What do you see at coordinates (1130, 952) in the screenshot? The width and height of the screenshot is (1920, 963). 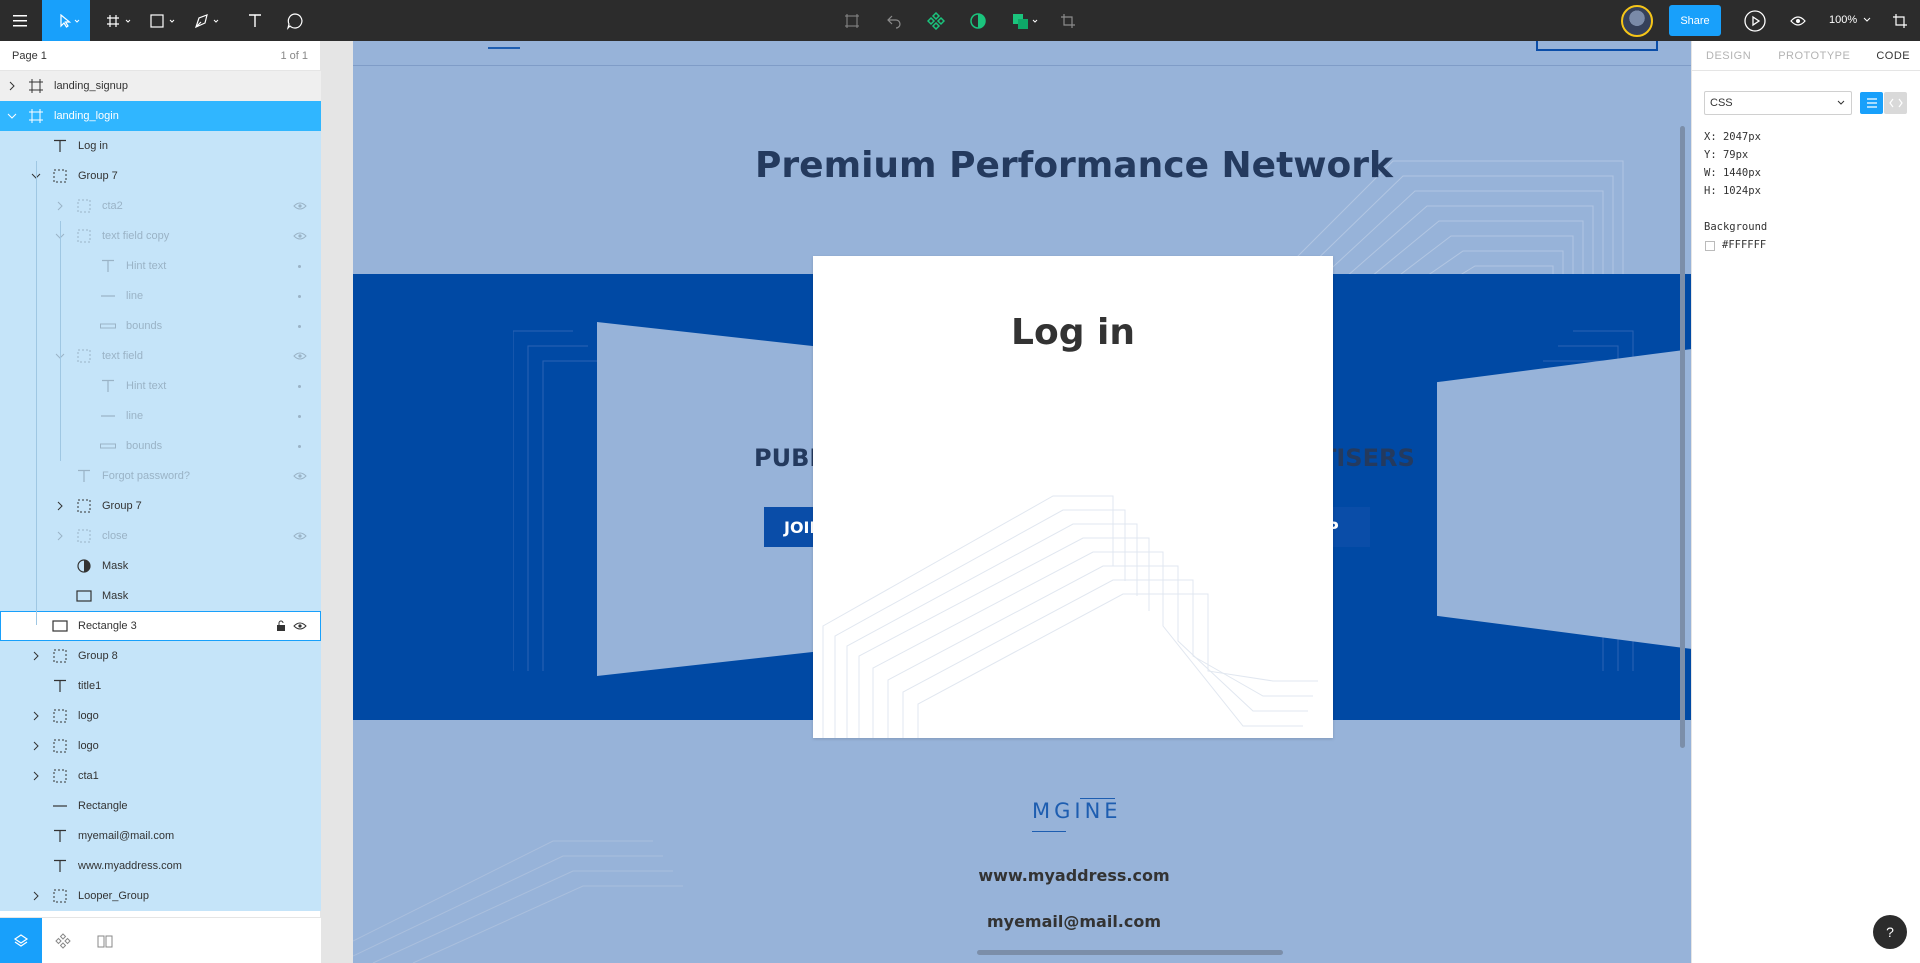 I see `horizontal-scrollbar` at bounding box center [1130, 952].